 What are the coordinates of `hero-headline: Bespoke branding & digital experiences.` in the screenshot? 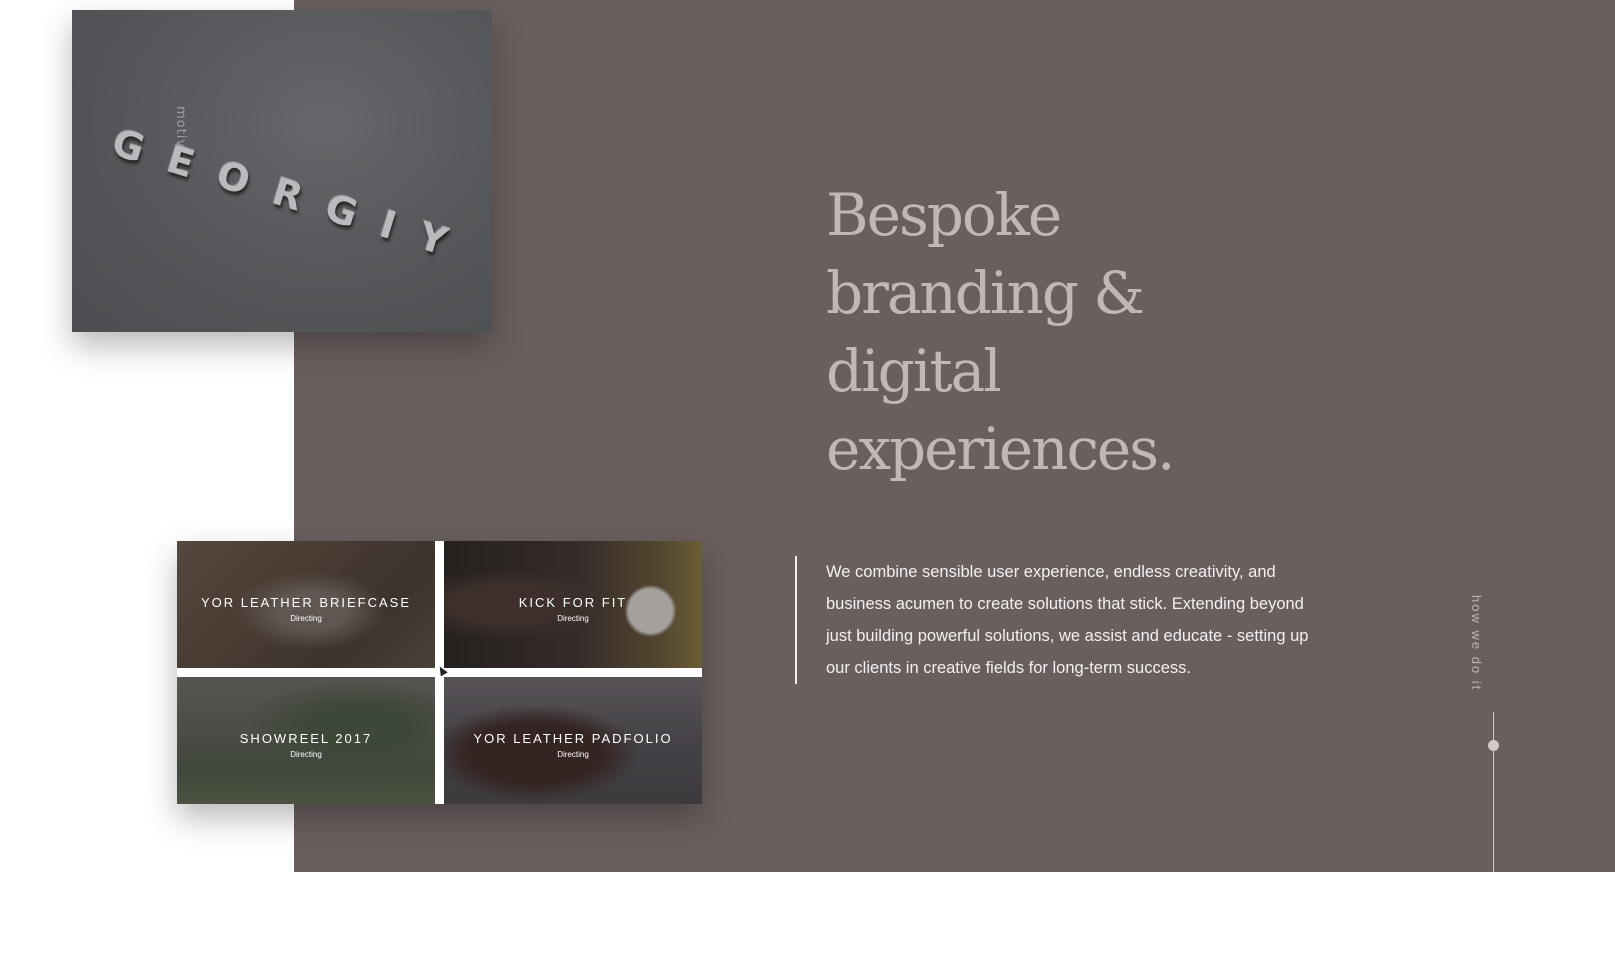 It's located at (1000, 332).